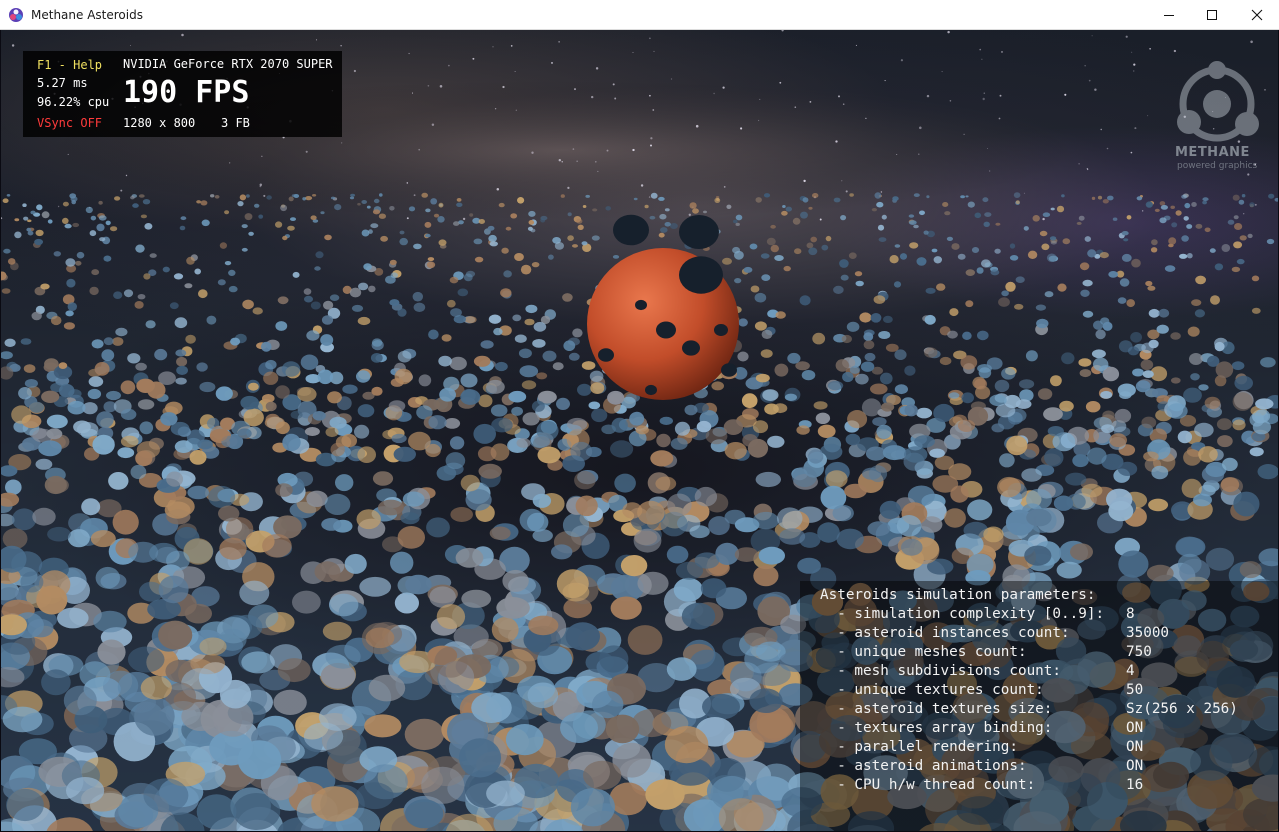  Describe the element at coordinates (1169, 15) in the screenshot. I see `minimize-button` at that location.